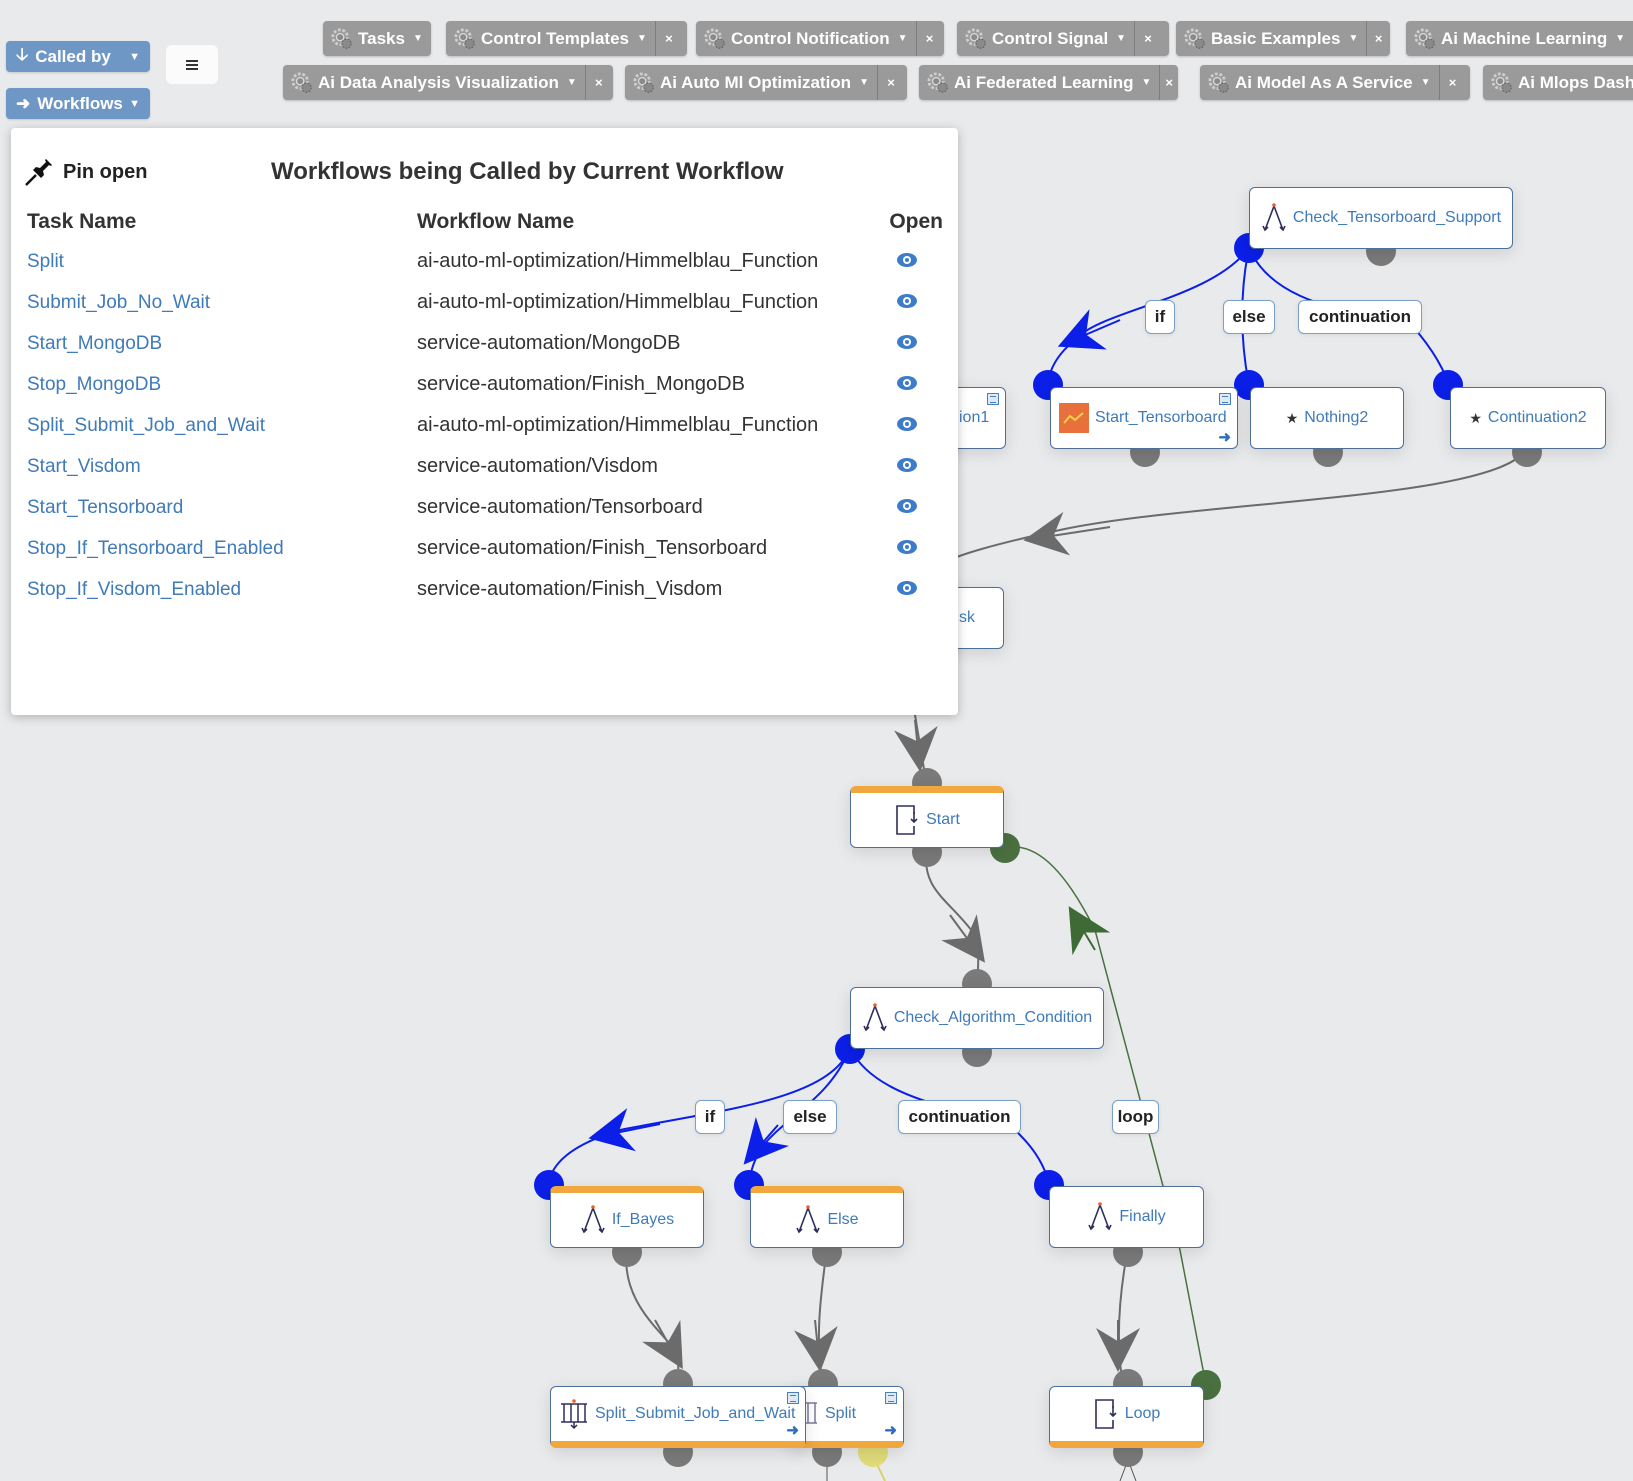 The image size is (1633, 1481). What do you see at coordinates (916, 221) in the screenshot?
I see `column-header-open: Open` at bounding box center [916, 221].